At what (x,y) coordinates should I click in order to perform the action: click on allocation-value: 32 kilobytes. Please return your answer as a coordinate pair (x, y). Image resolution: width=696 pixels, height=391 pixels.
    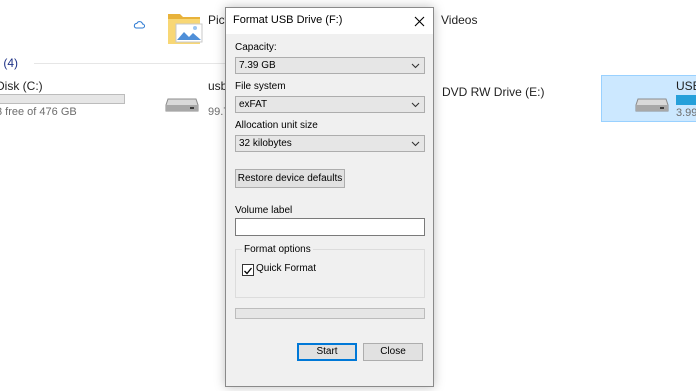
    Looking at the image, I should click on (265, 143).